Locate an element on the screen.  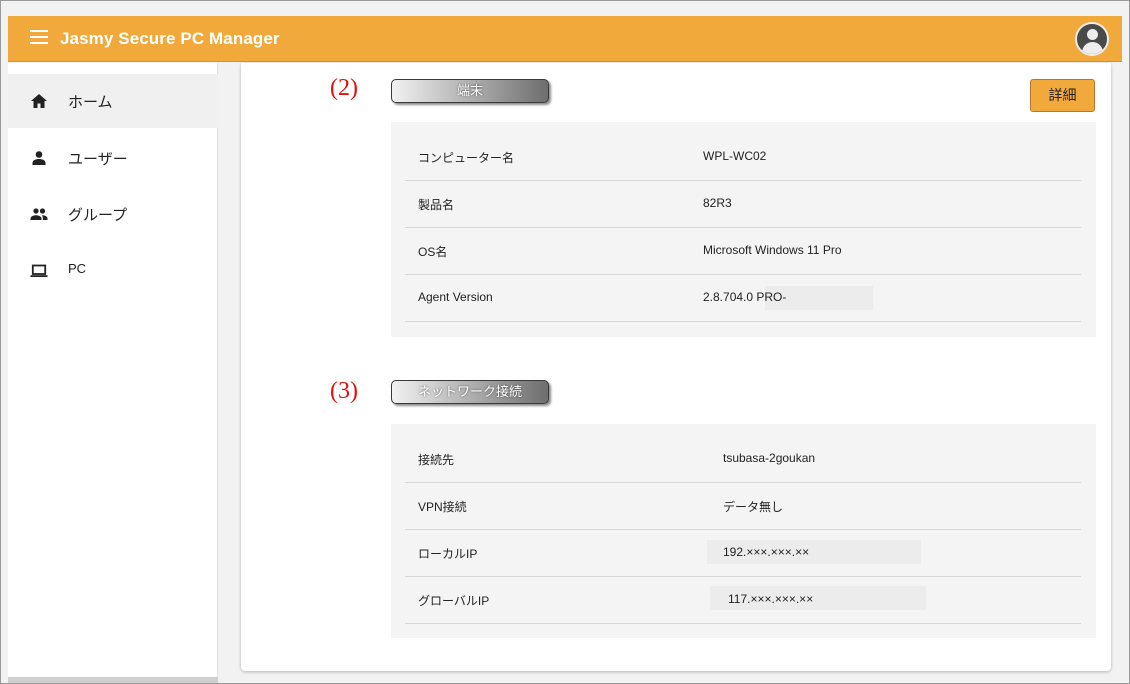
table-row: ローカルIP 192.×××.×××.×× is located at coordinates (743, 553).